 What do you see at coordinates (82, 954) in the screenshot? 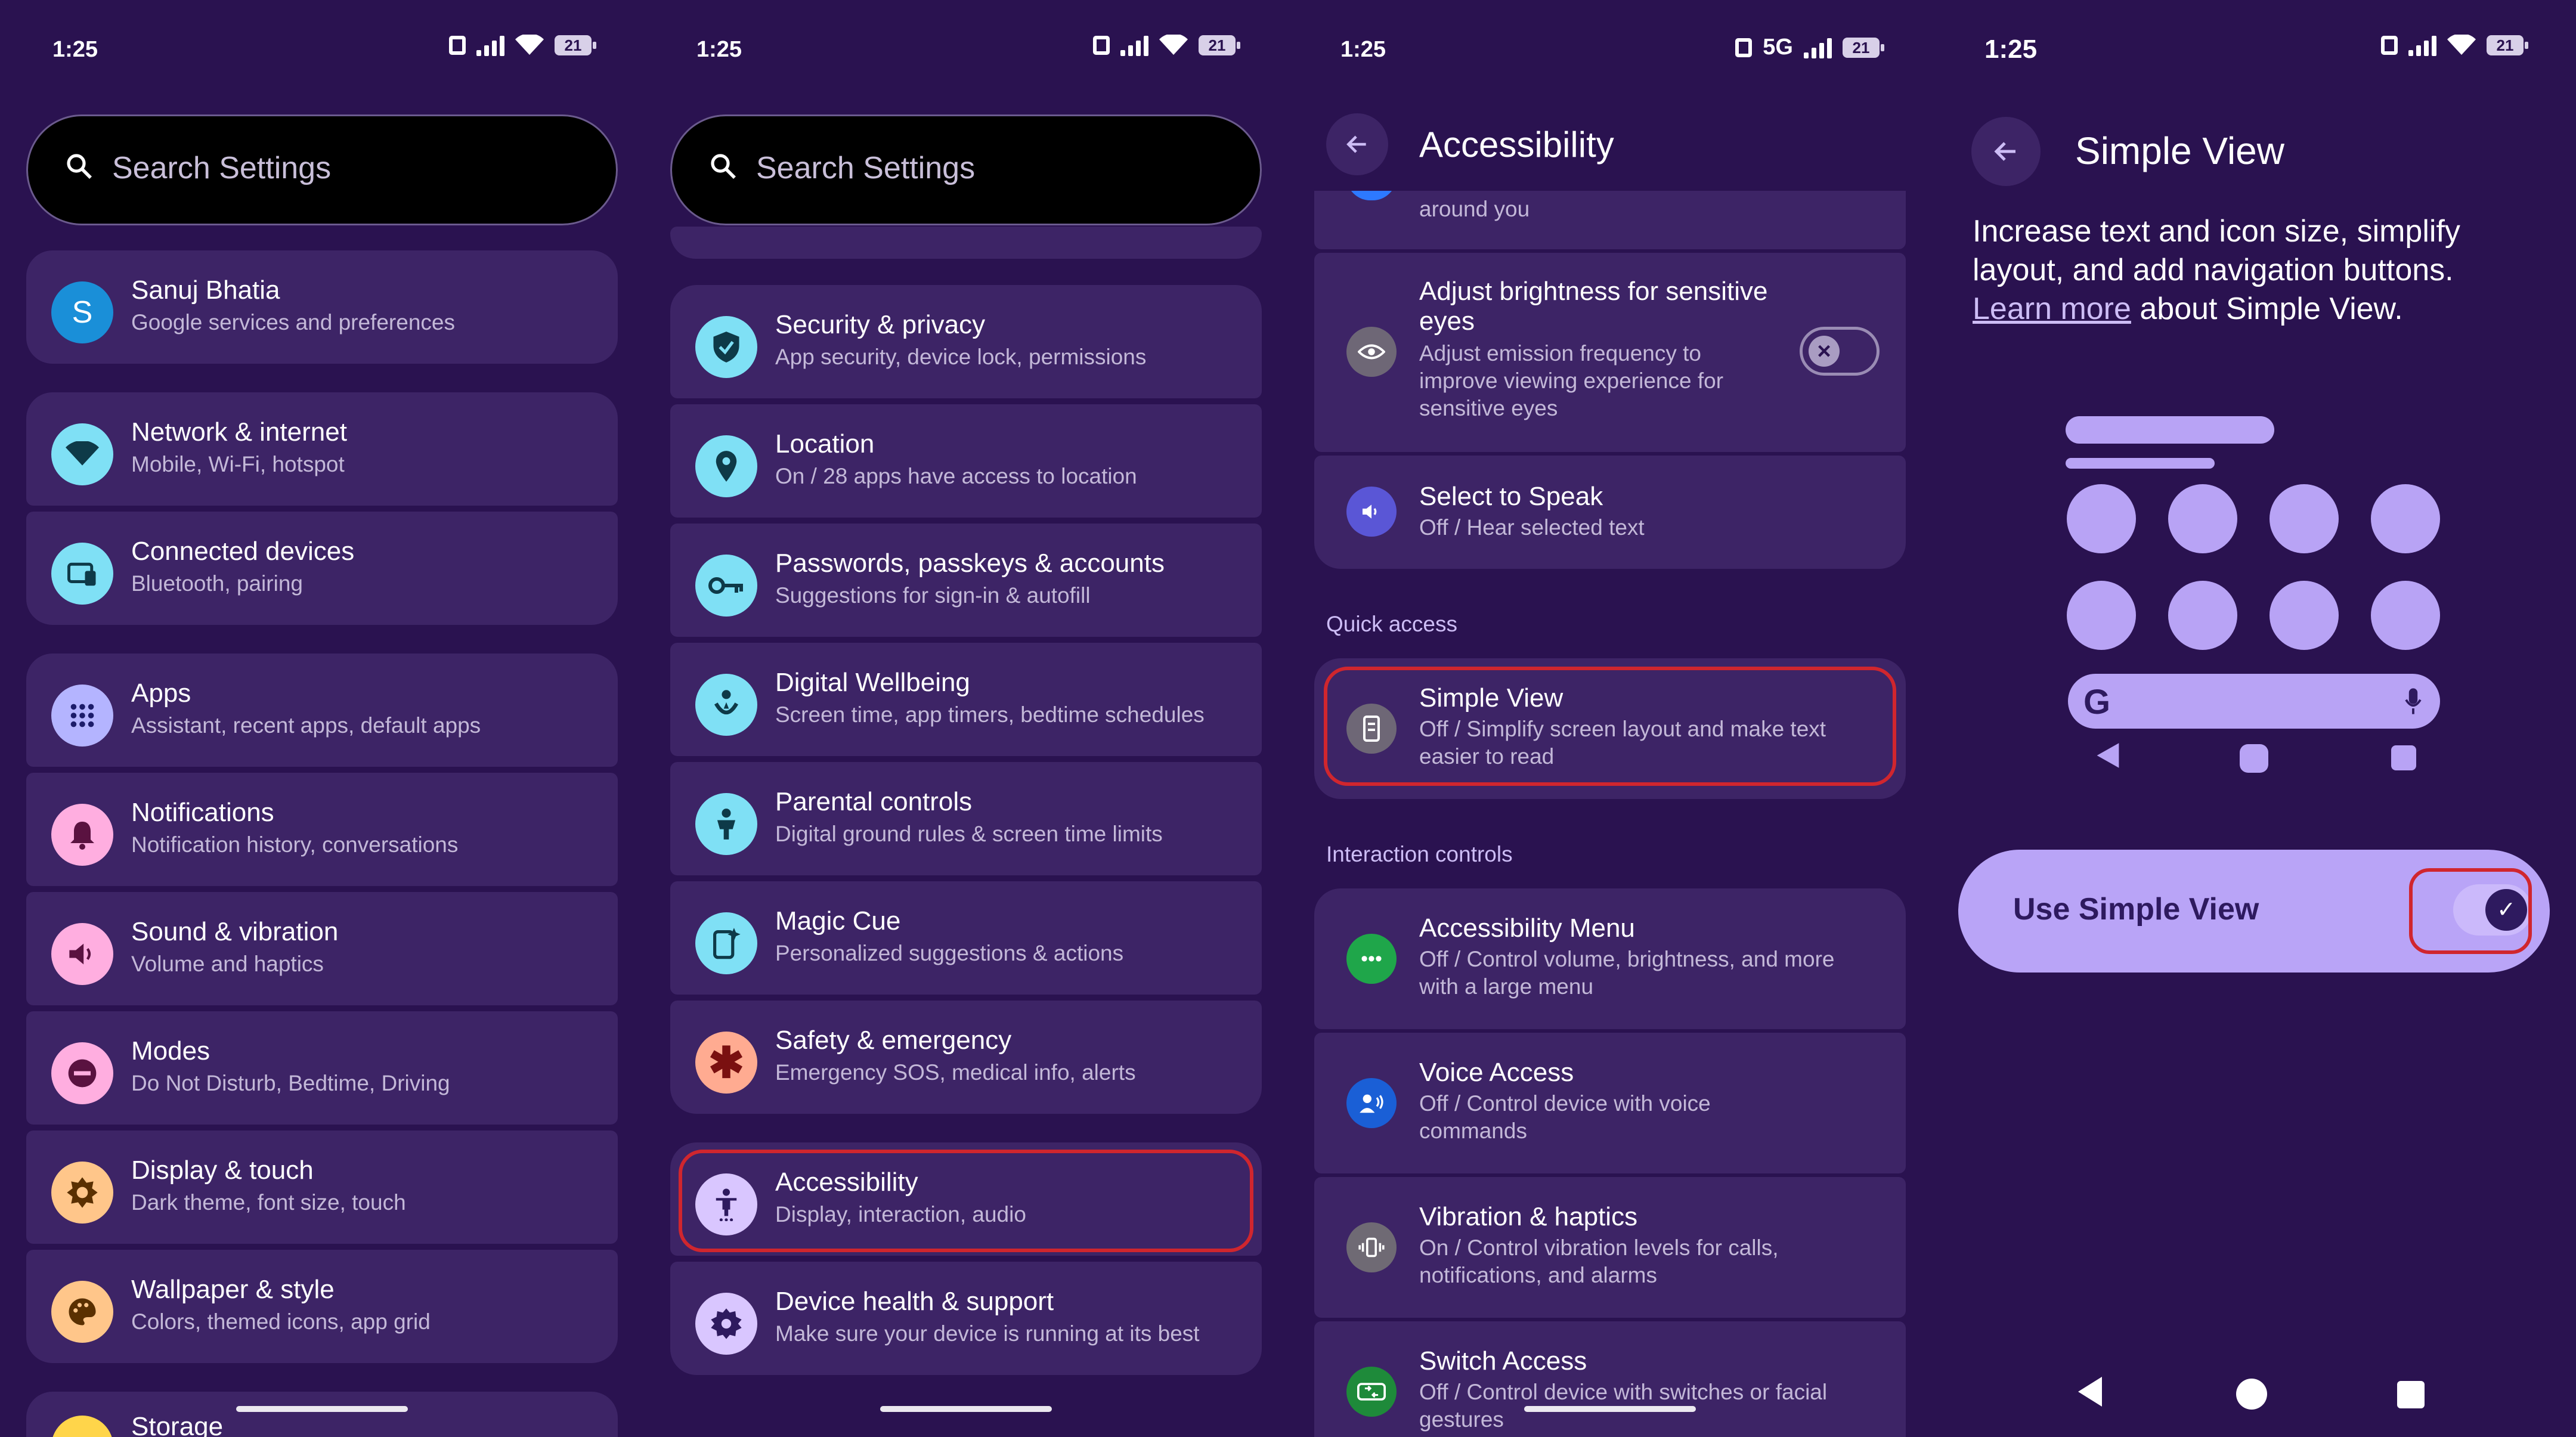
I see `volume-icon` at bounding box center [82, 954].